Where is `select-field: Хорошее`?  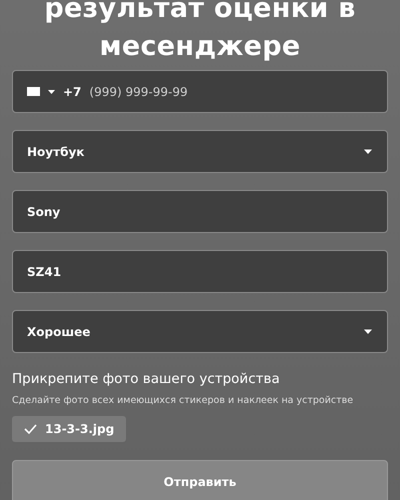 select-field: Хорошее is located at coordinates (200, 331).